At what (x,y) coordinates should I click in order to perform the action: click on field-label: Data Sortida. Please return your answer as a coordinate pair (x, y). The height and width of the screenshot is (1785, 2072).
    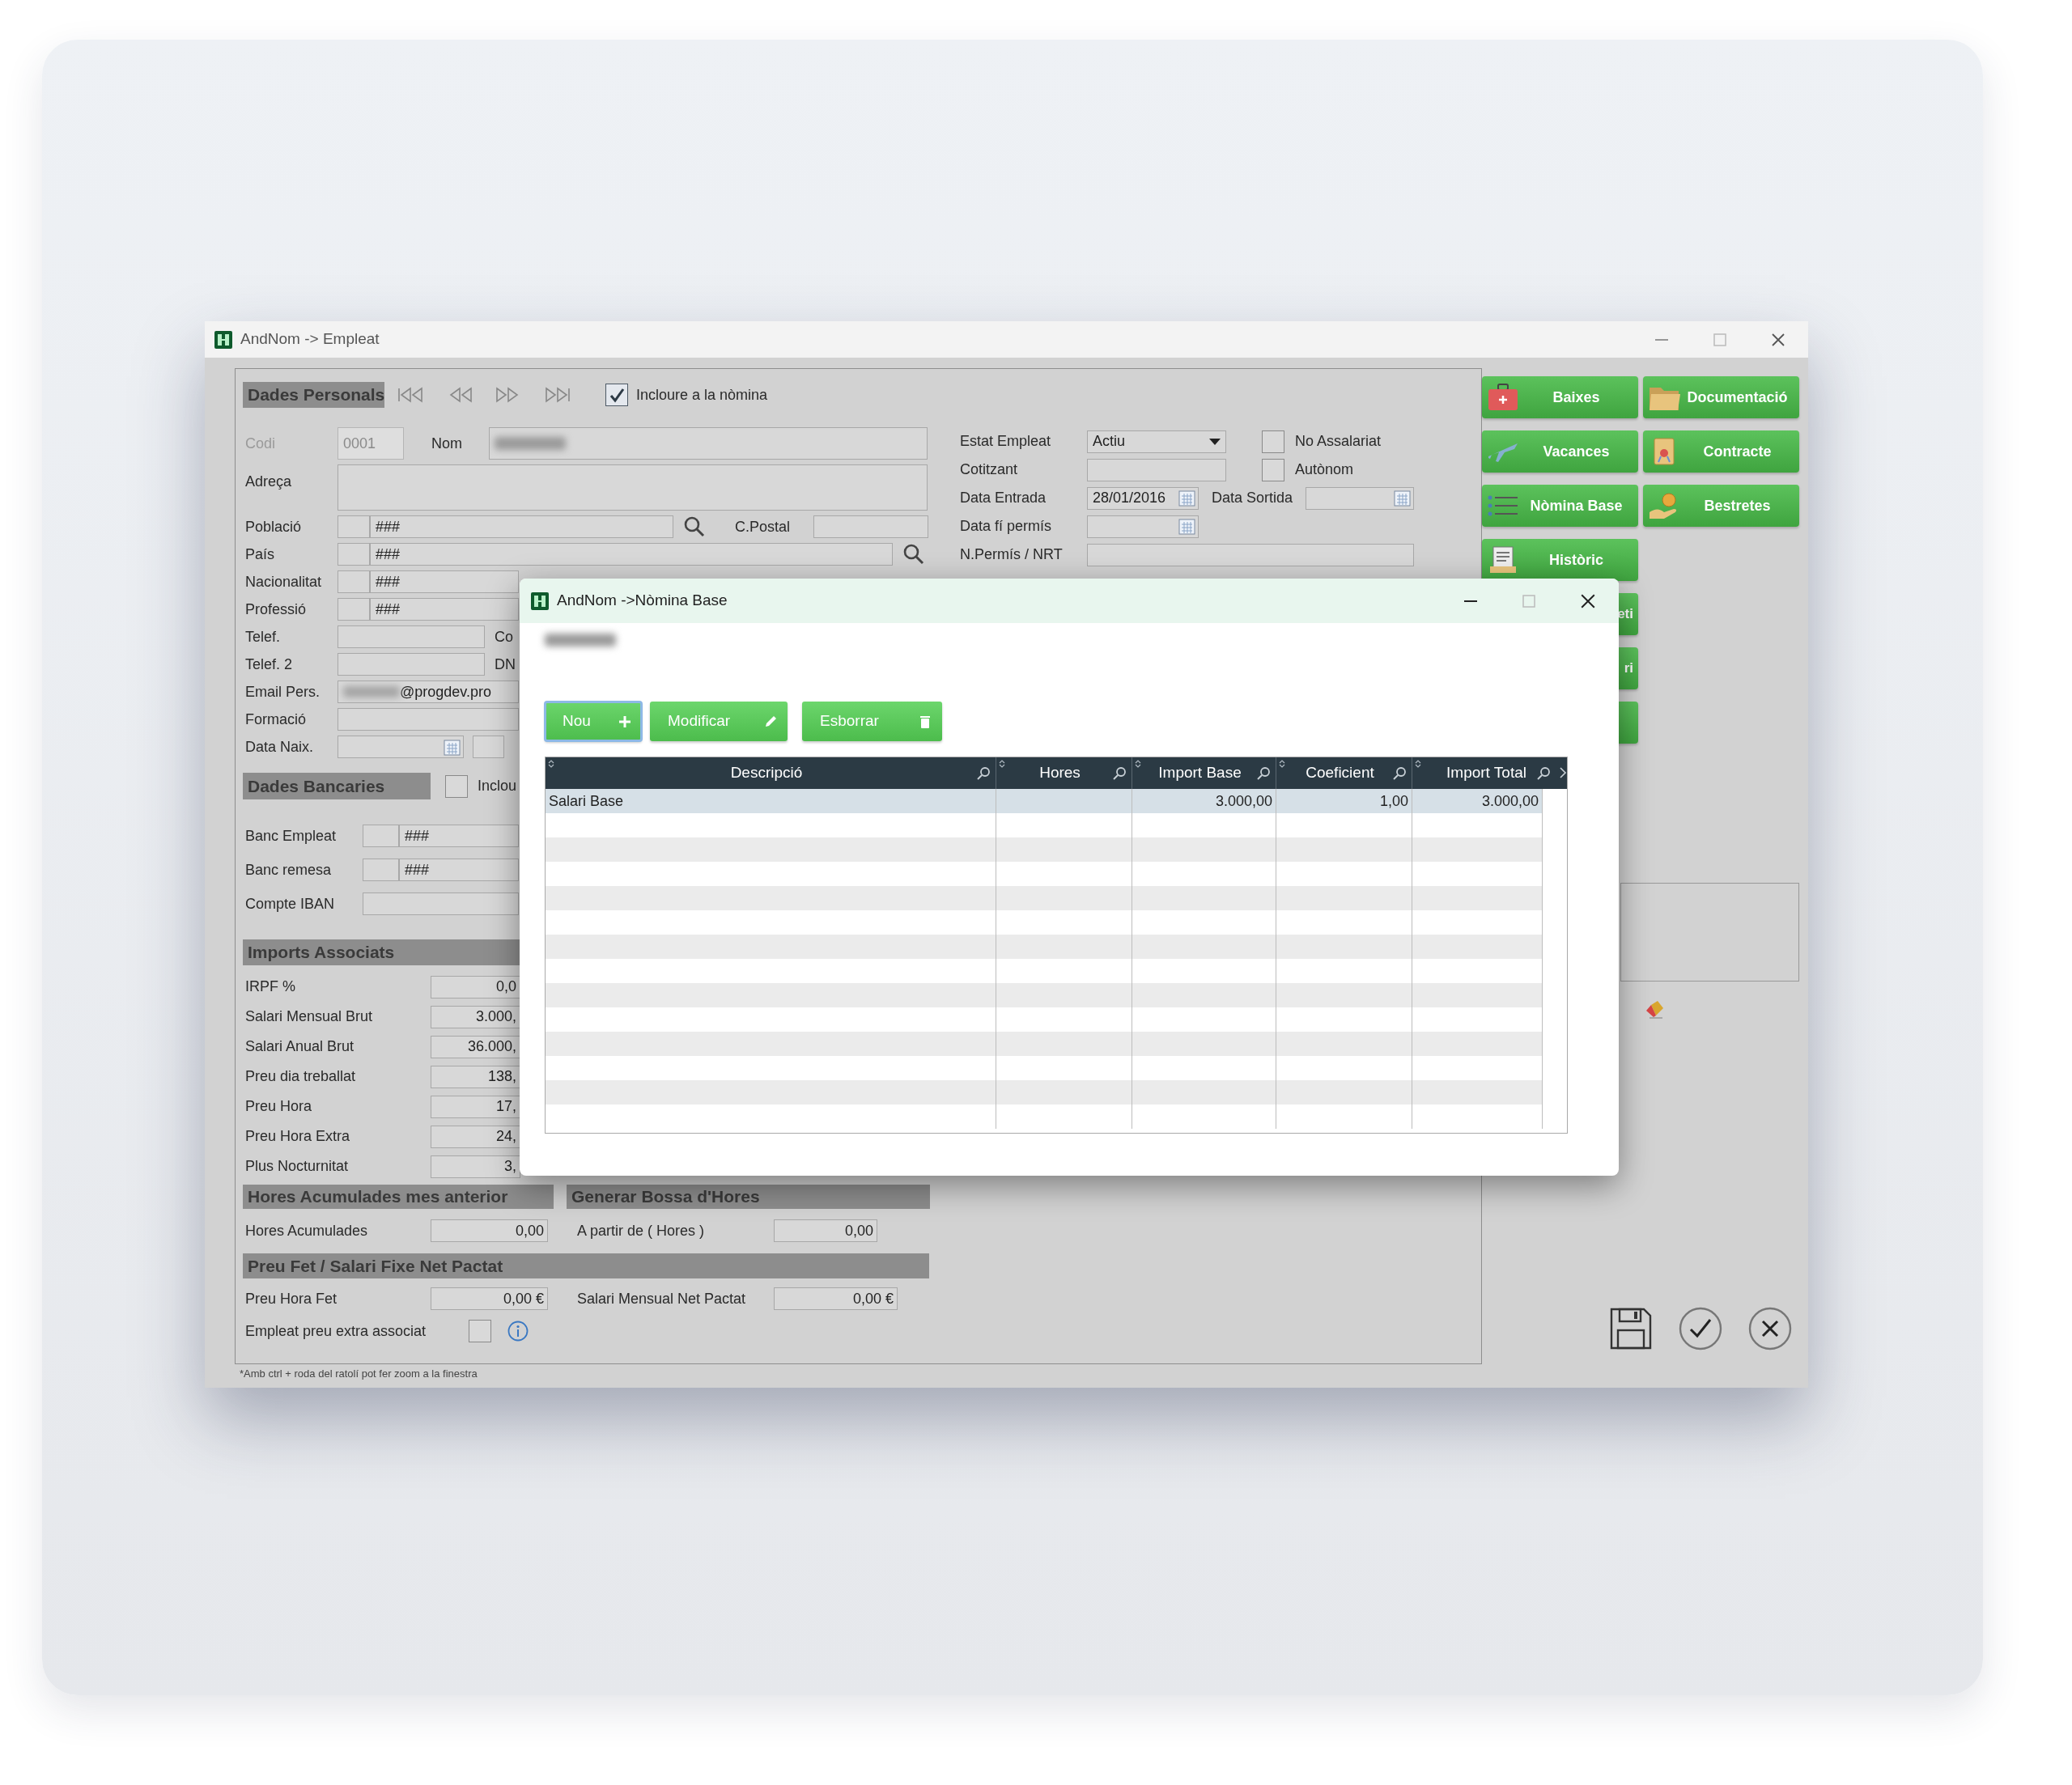
    Looking at the image, I should click on (1253, 498).